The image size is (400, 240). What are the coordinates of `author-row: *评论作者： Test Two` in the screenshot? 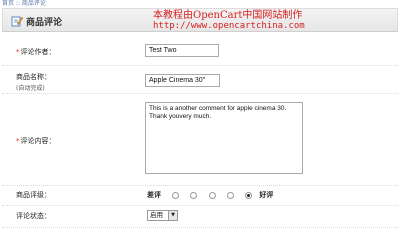 It's located at (200, 51).